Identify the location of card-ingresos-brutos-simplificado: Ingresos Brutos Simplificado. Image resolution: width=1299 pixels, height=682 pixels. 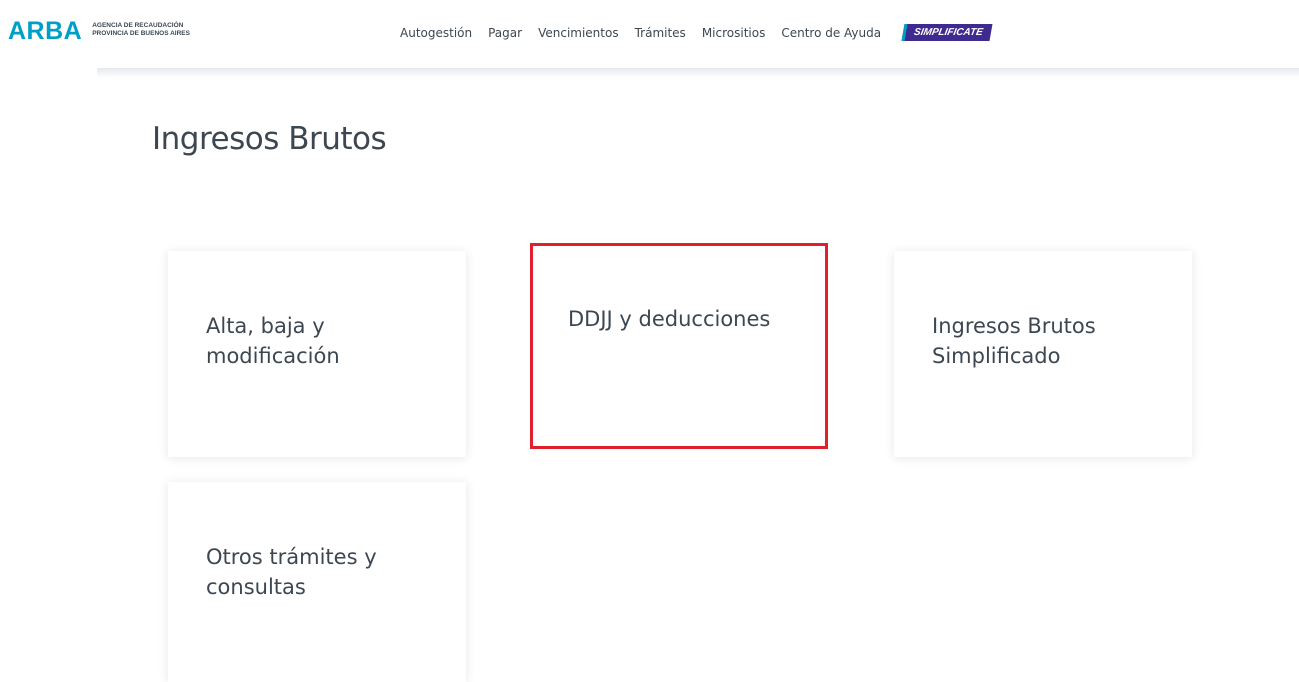
(1043, 354).